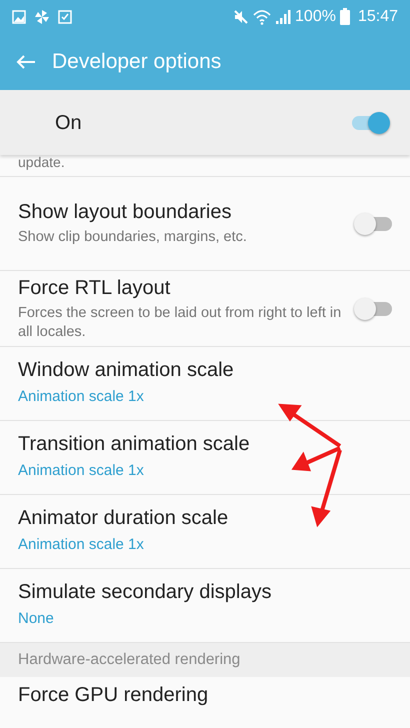 Image resolution: width=410 pixels, height=728 pixels. Describe the element at coordinates (124, 518) in the screenshot. I see `setting-title: Animator duration scale` at that location.